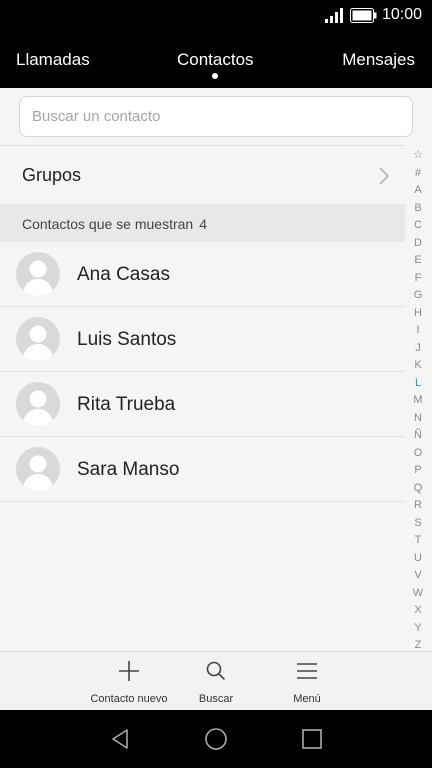 Image resolution: width=432 pixels, height=768 pixels. I want to click on add-contact-button: Contacto nuevo, so click(129, 681).